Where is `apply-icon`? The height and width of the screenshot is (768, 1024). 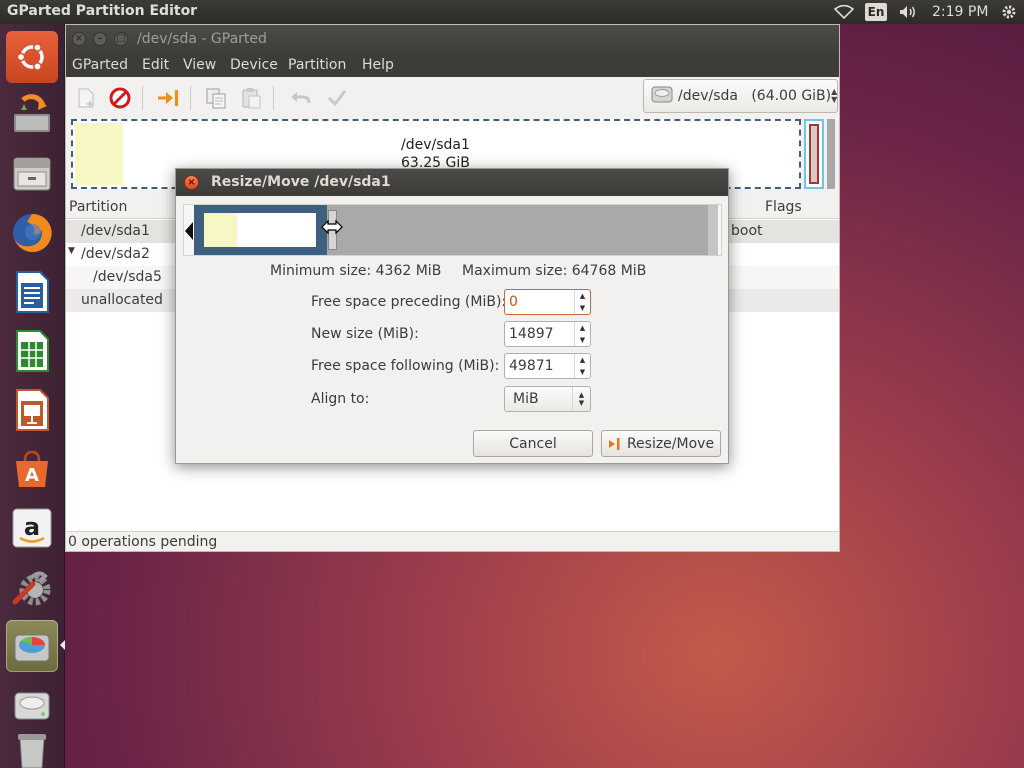
apply-icon is located at coordinates (337, 98).